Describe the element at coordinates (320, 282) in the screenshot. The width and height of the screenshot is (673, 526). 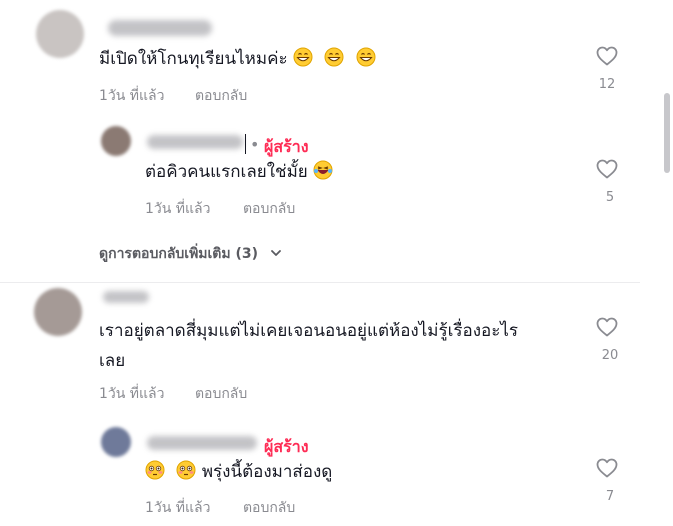
I see `comment-divider` at that location.